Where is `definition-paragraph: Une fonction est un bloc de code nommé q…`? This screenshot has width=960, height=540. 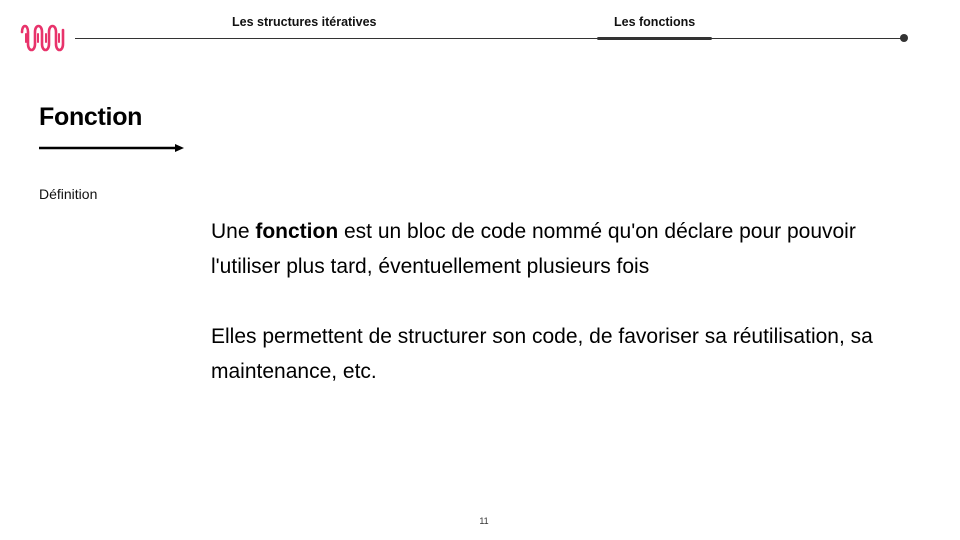 definition-paragraph: Une fonction est un bloc de code nommé q… is located at coordinates (561, 249).